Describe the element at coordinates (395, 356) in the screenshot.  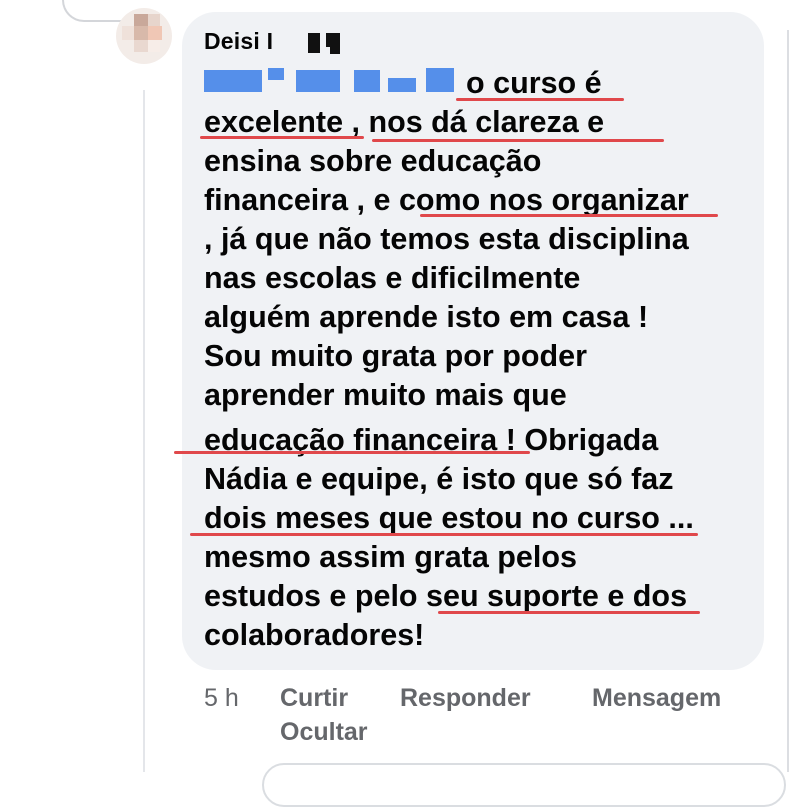
I see `comment-text-line: Sou muito grata por poder` at that location.